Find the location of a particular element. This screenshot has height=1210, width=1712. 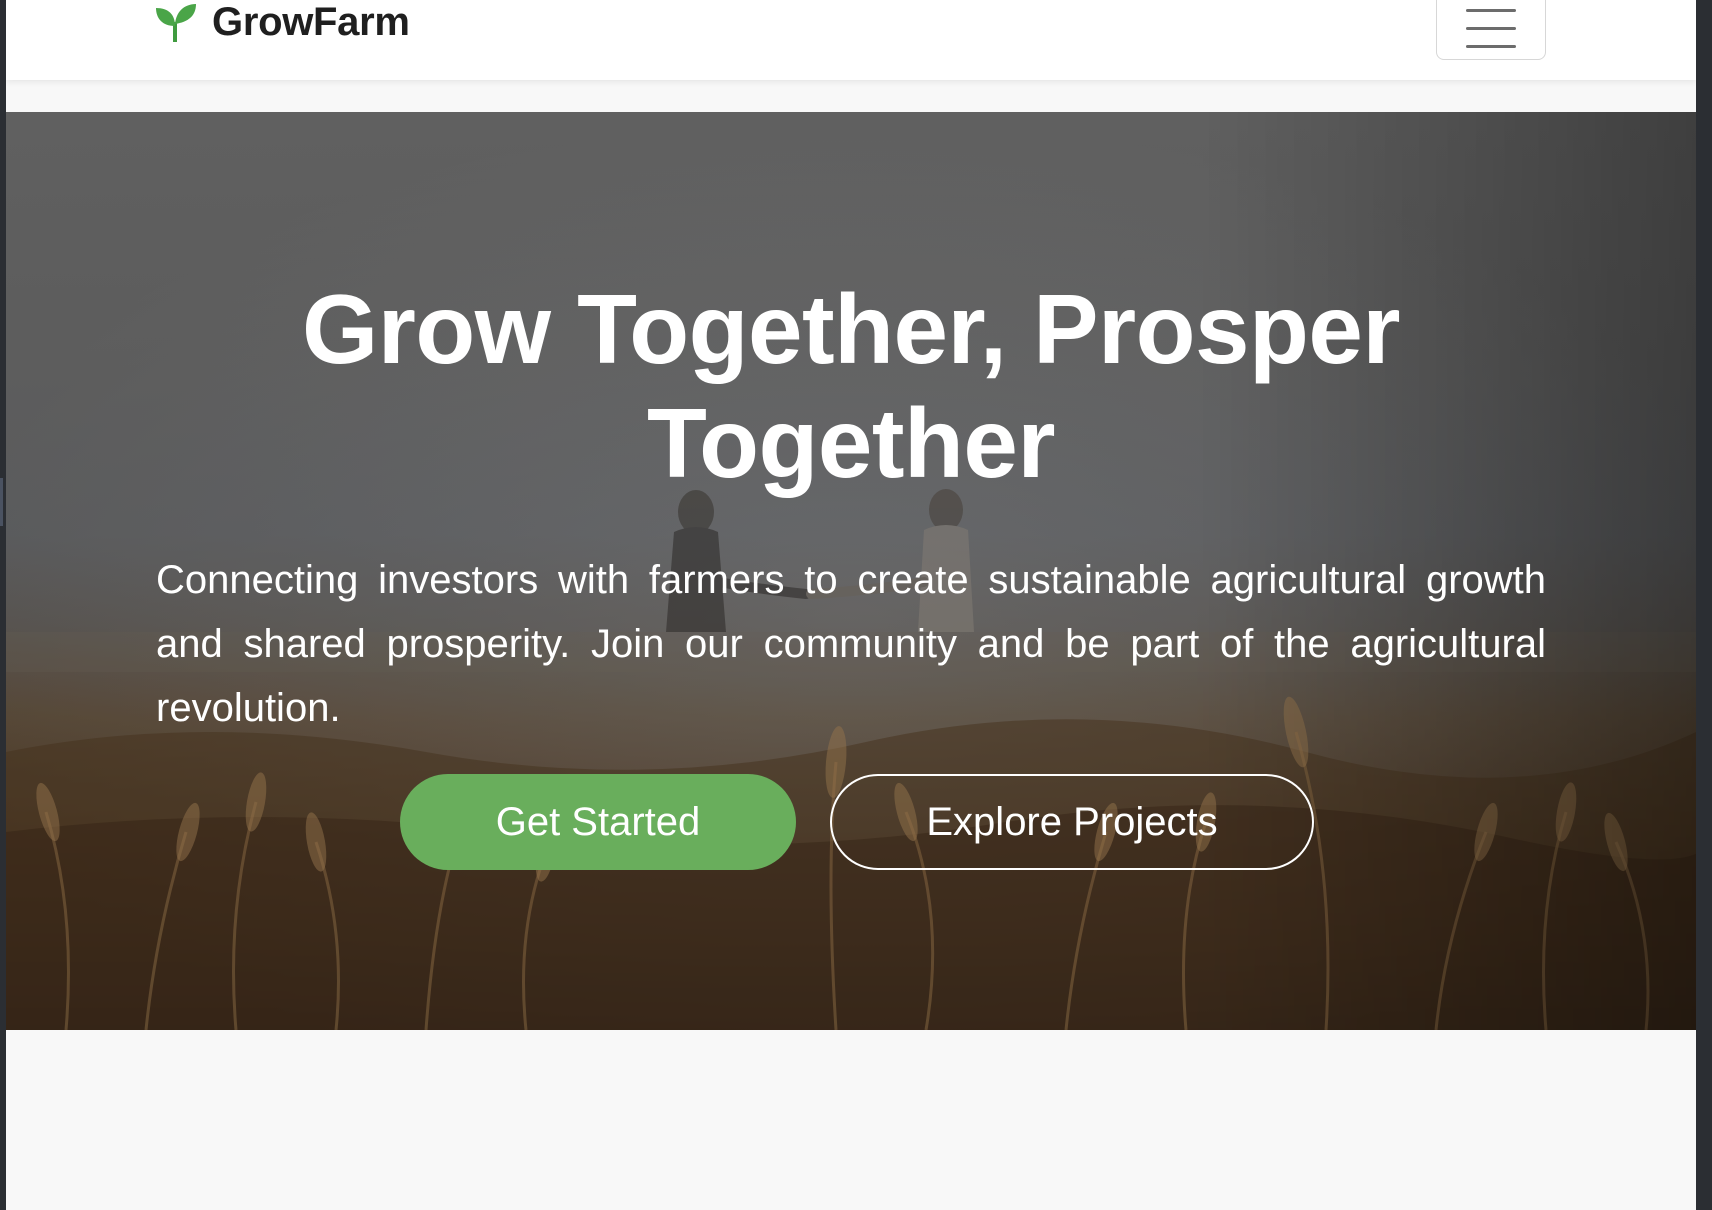

explore-projects-button: Explore Projects is located at coordinates (1072, 822).